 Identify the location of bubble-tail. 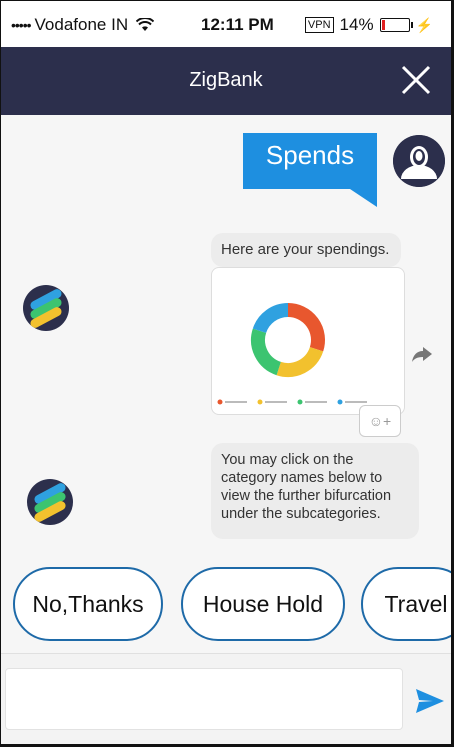
(362, 197).